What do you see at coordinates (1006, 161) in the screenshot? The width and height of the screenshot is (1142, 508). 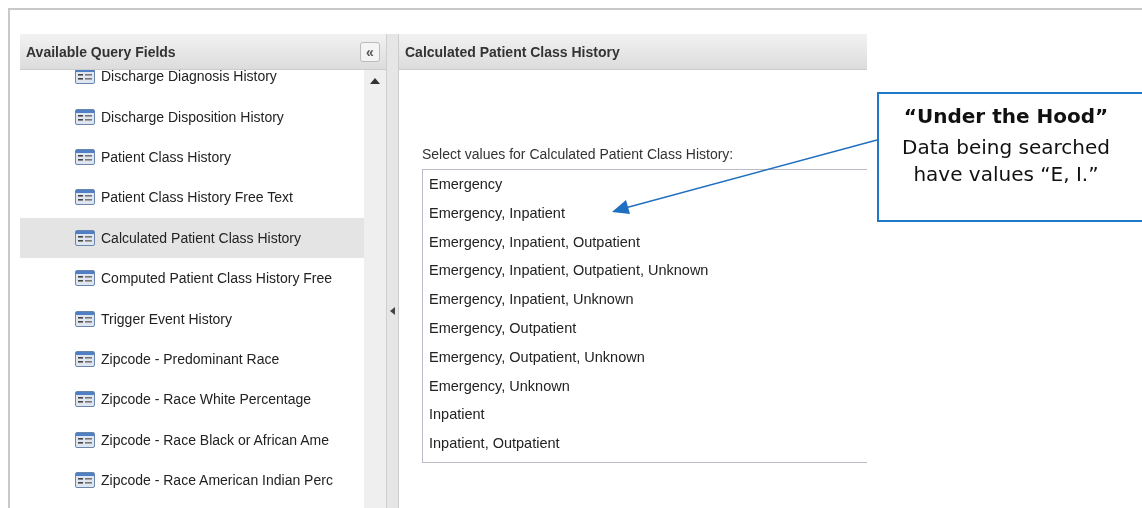 I see `callout-text: Data being searched have values “E, I.”` at bounding box center [1006, 161].